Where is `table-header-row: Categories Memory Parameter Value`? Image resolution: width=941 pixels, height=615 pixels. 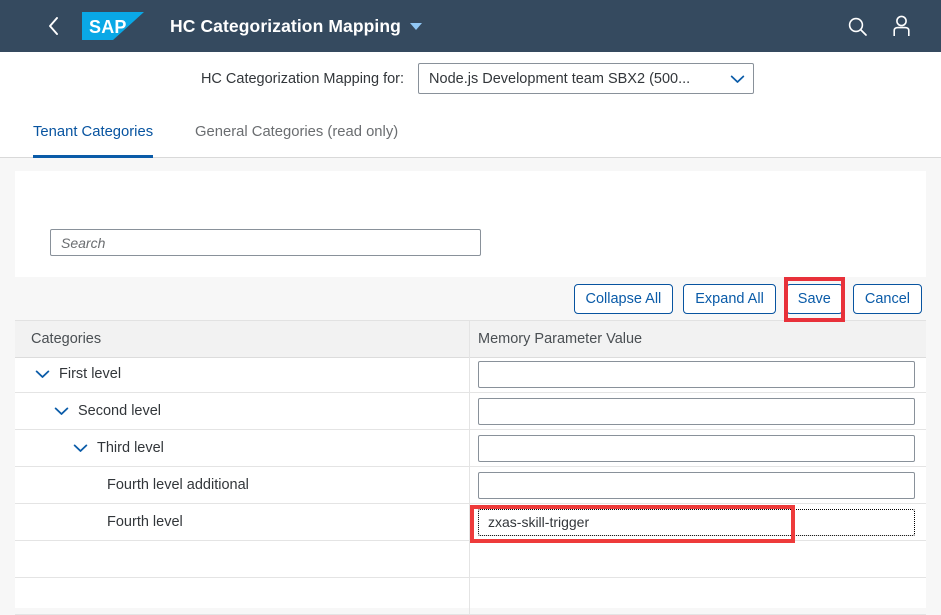 table-header-row: Categories Memory Parameter Value is located at coordinates (470, 339).